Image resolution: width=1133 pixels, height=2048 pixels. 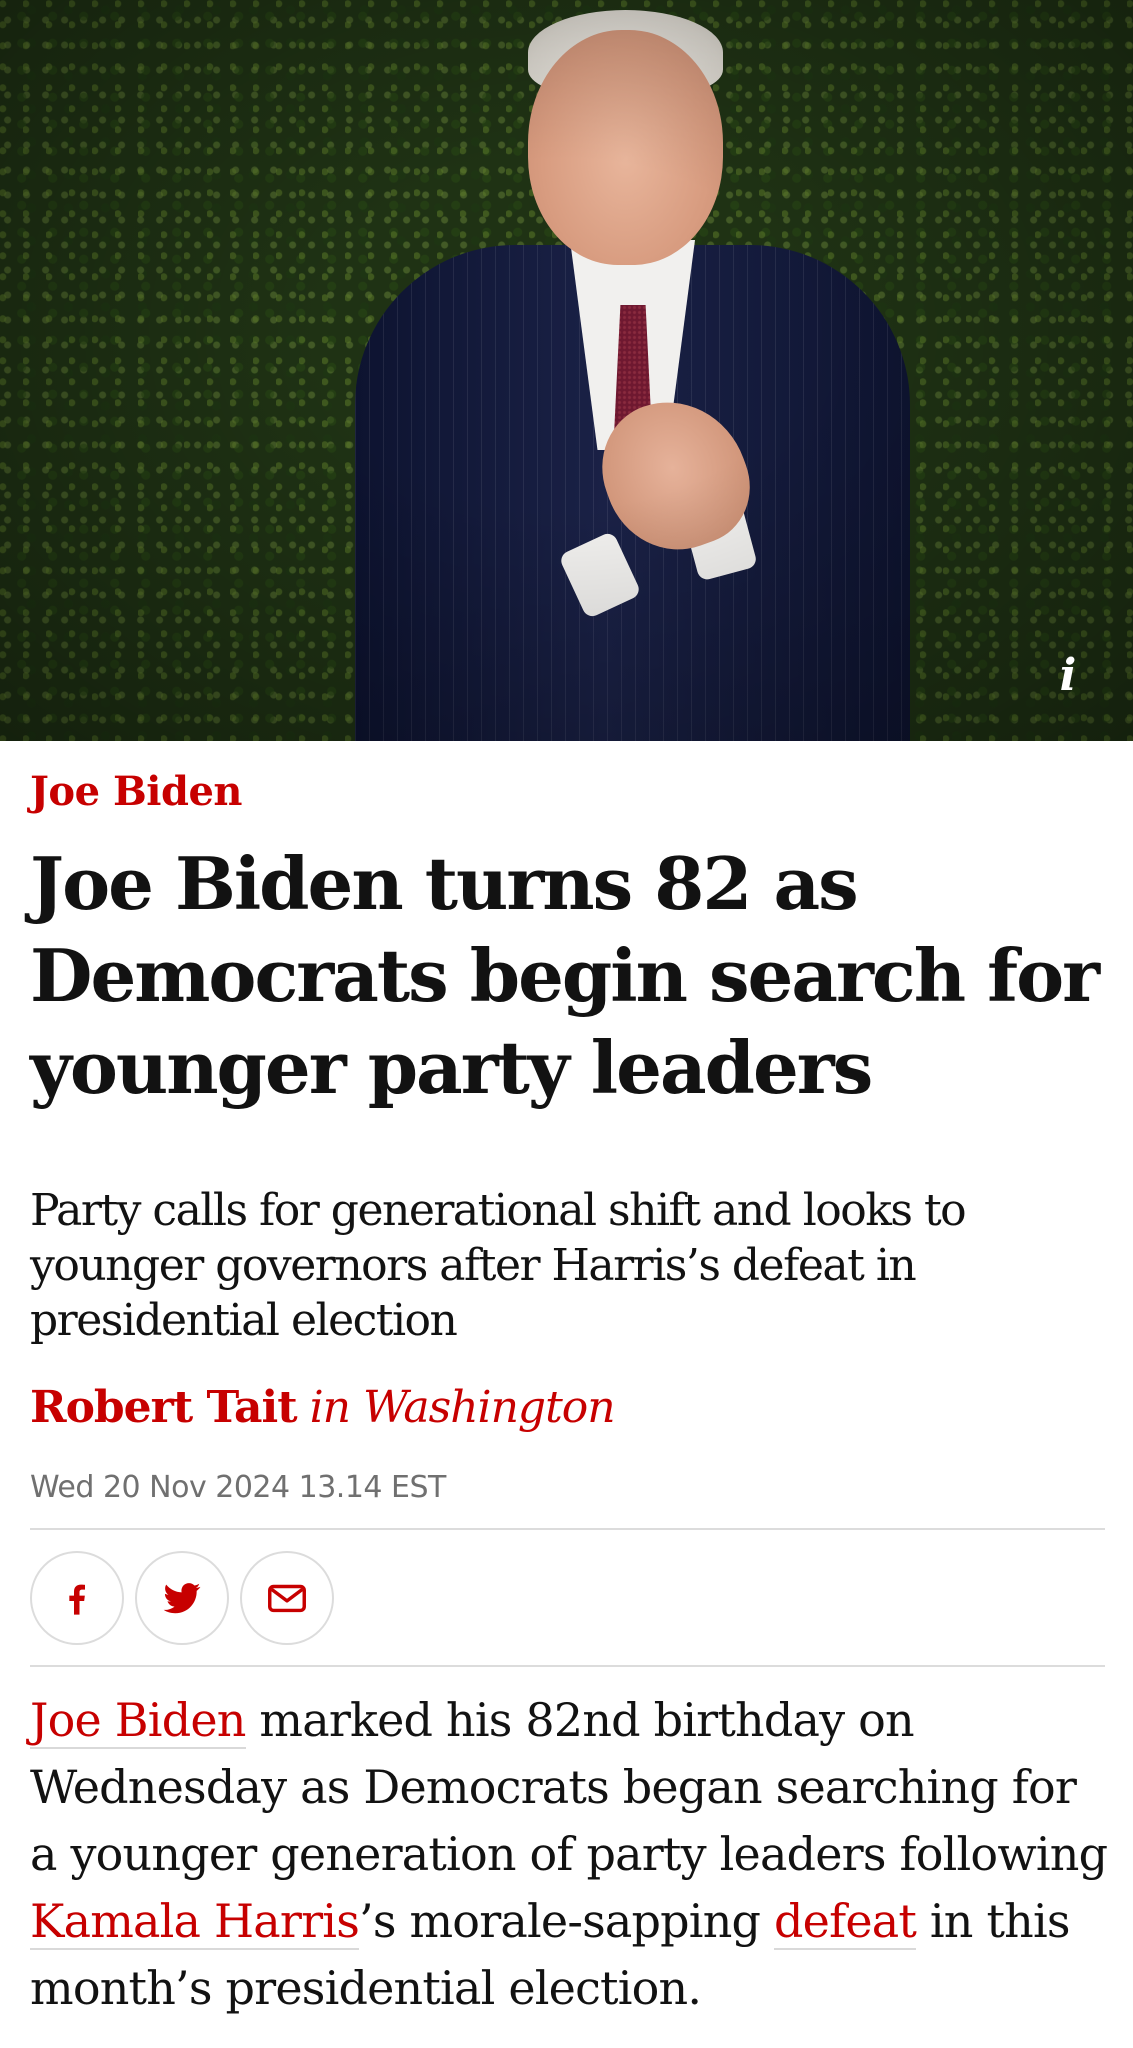 What do you see at coordinates (238, 1487) in the screenshot?
I see `publish-dateline: Wed 20 Nov 2024 13.14 EST` at bounding box center [238, 1487].